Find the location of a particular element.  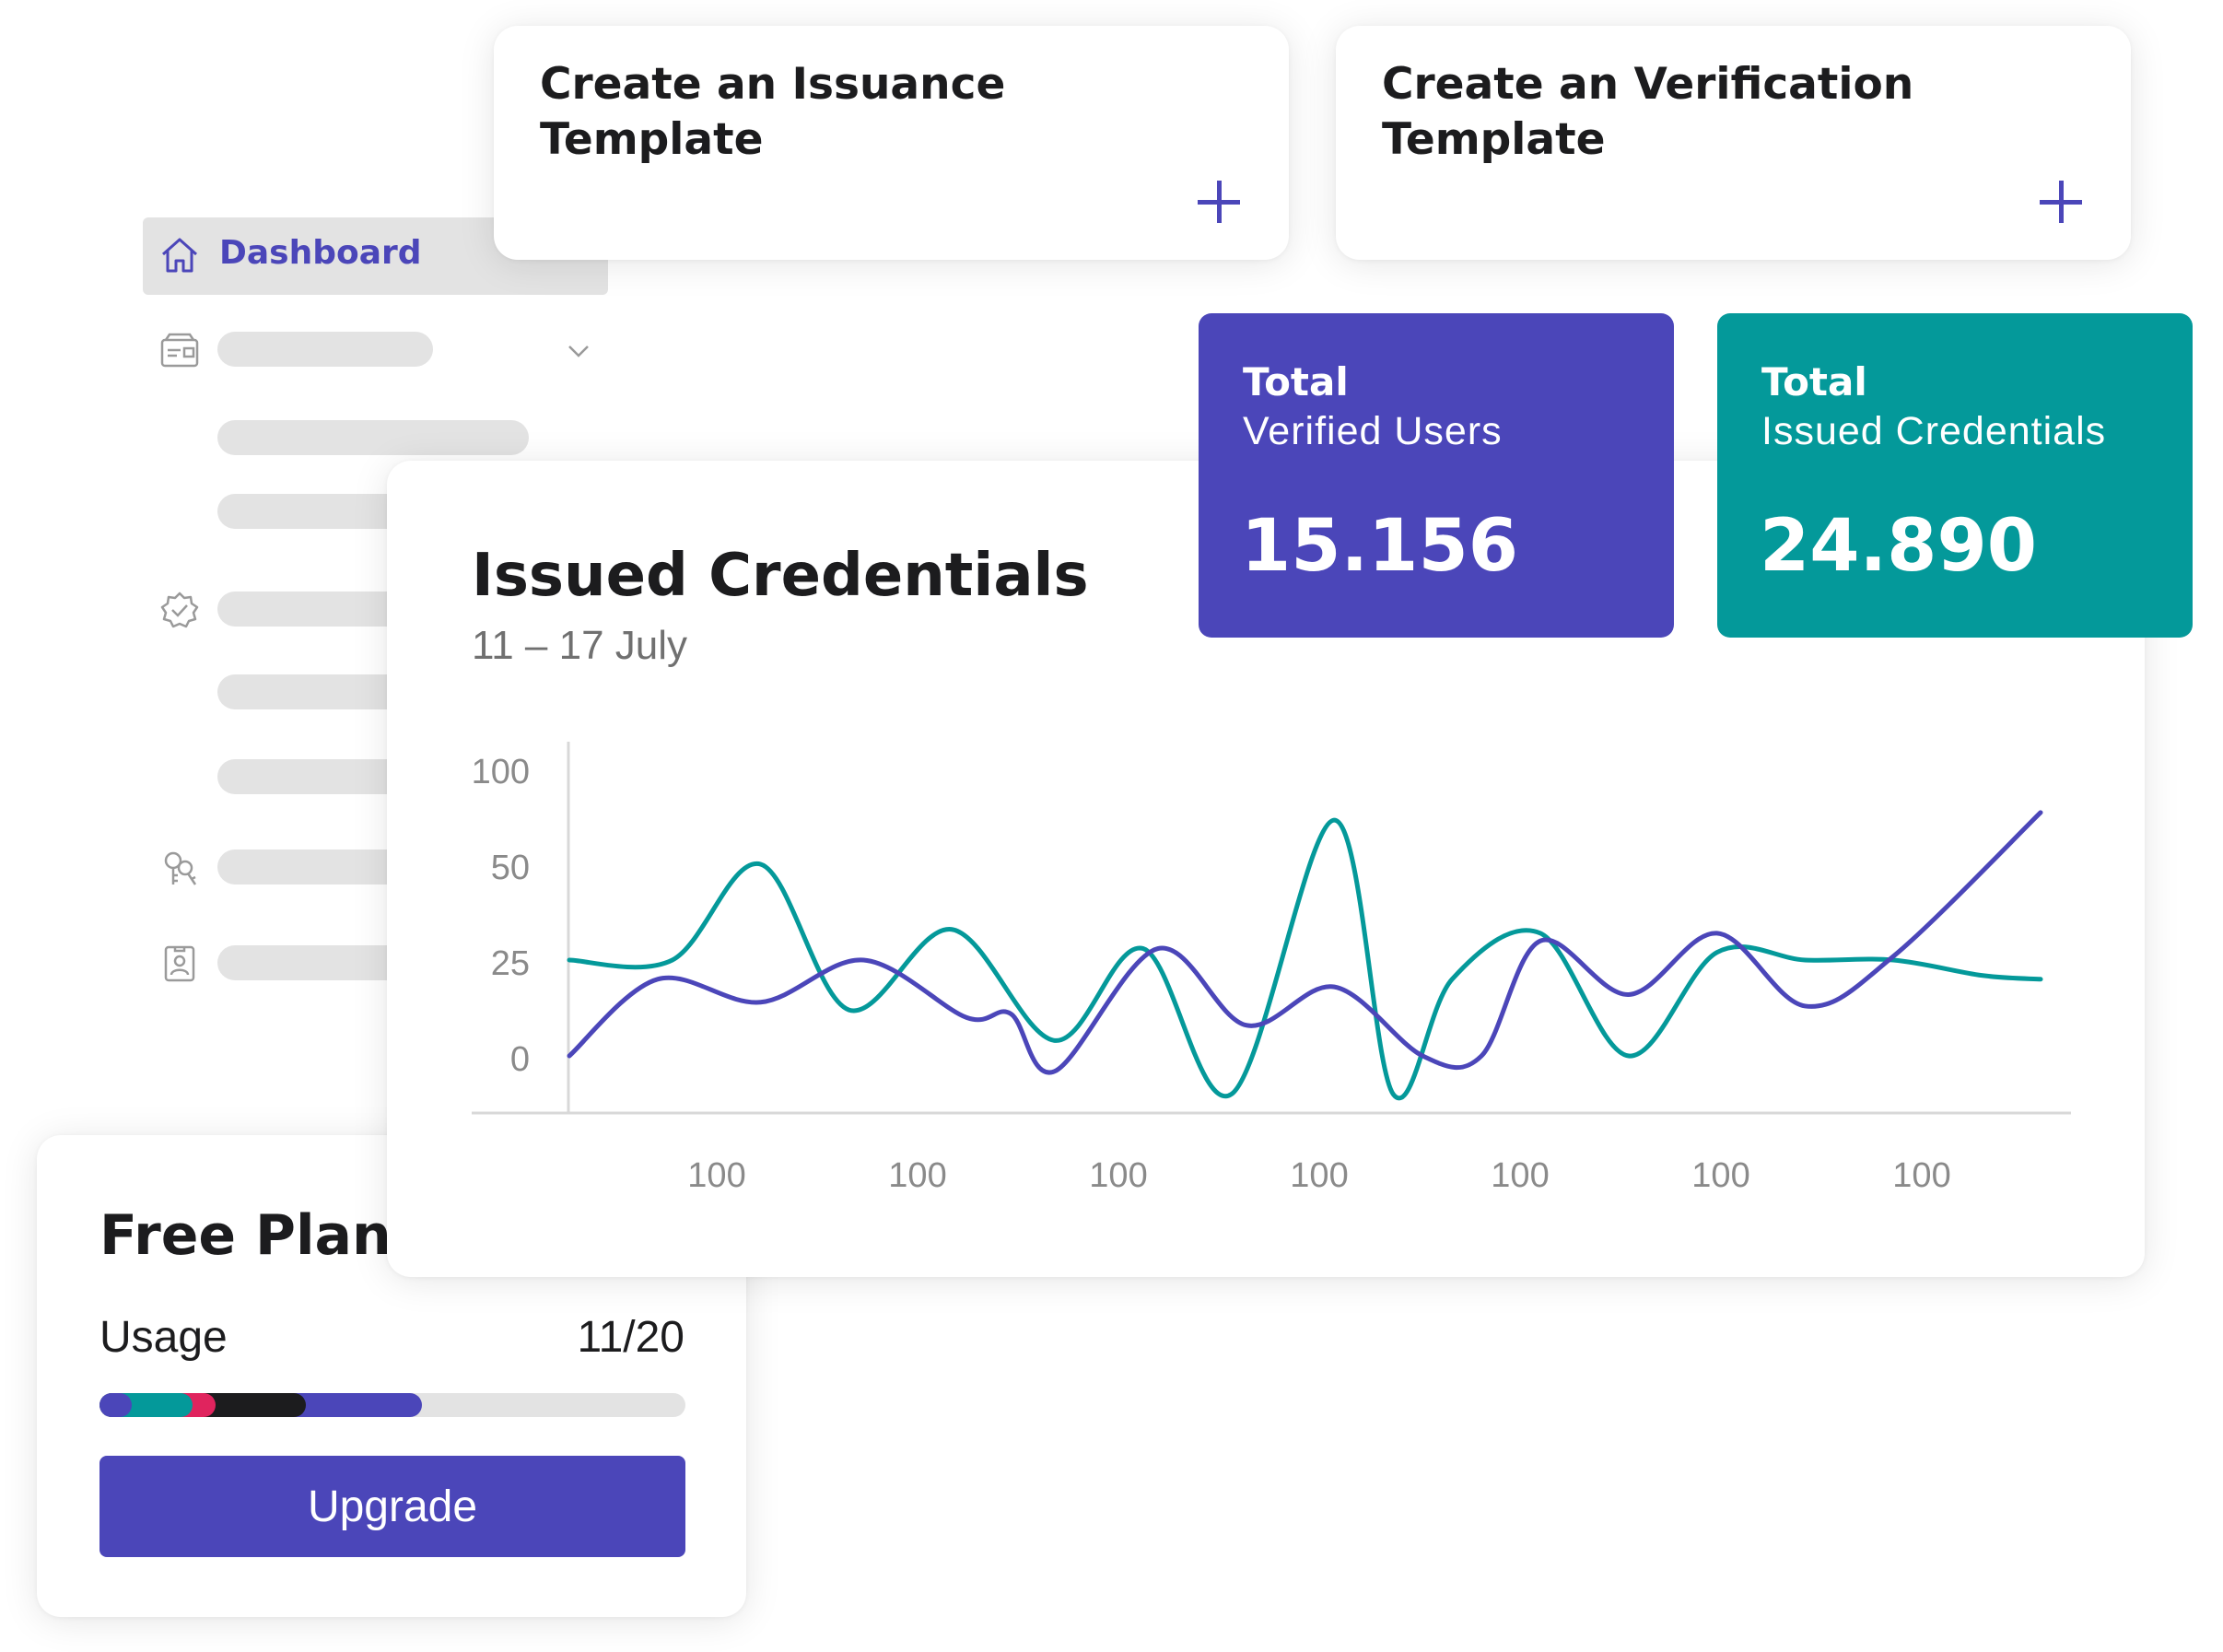

total-issued-credentials-card: Total Issued Credentials 24.890 is located at coordinates (1955, 475).